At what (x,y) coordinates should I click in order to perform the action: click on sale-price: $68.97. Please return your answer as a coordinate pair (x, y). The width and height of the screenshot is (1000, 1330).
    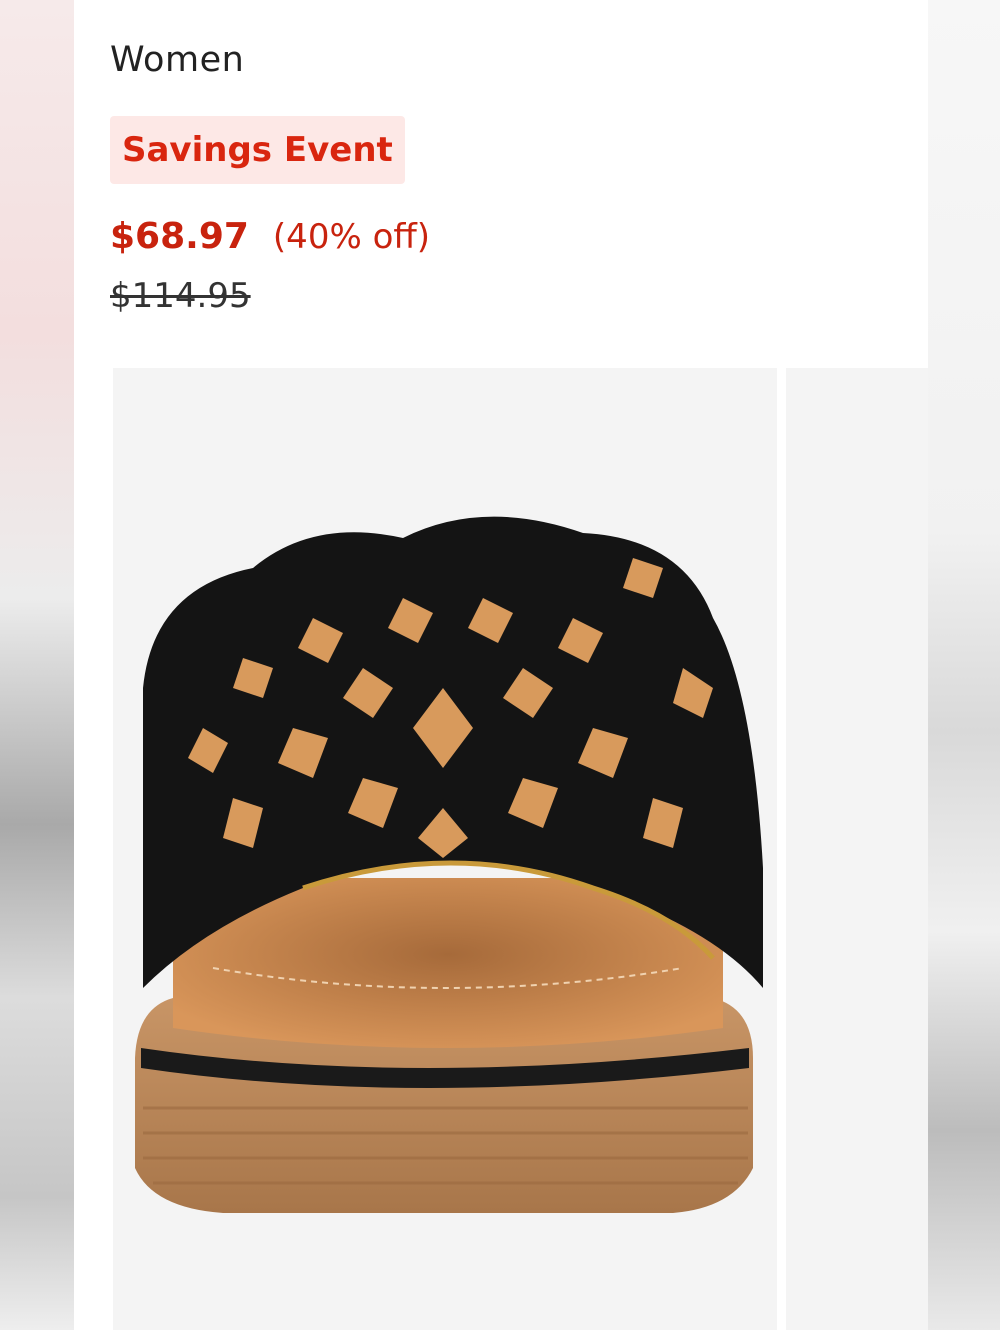
    Looking at the image, I should click on (179, 236).